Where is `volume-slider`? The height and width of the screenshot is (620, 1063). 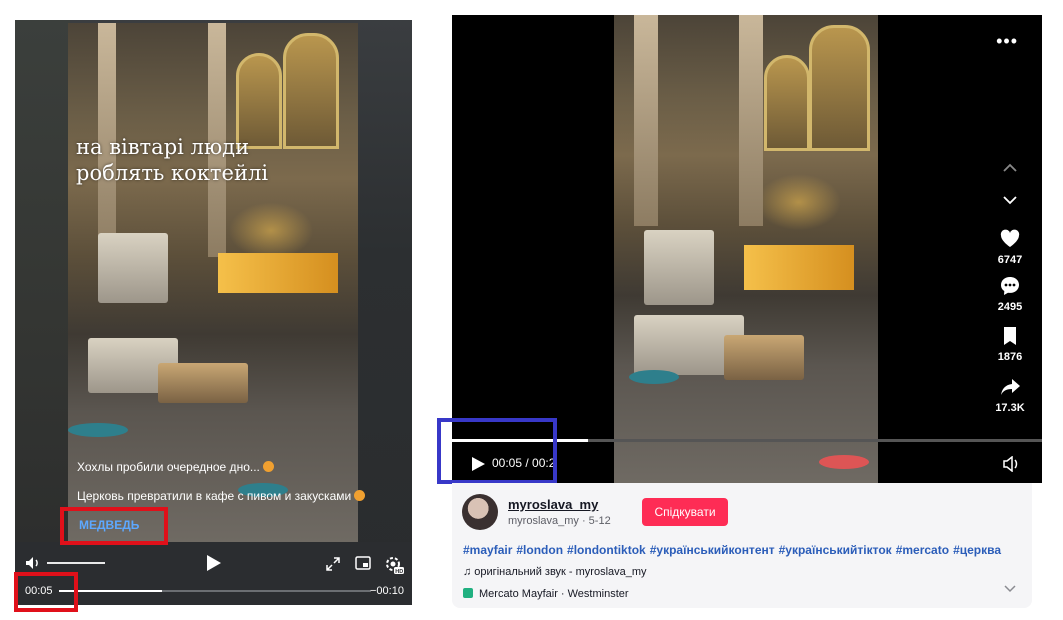 volume-slider is located at coordinates (76, 563).